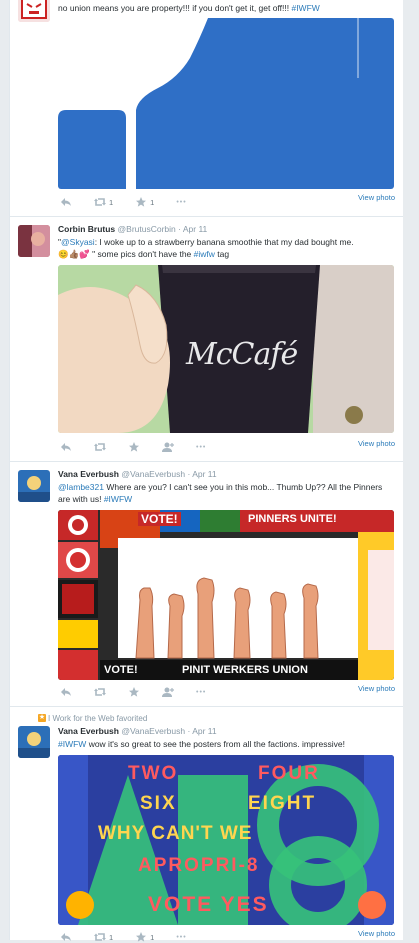 The height and width of the screenshot is (943, 419). I want to click on tweet-photo: McCafé, so click(226, 349).